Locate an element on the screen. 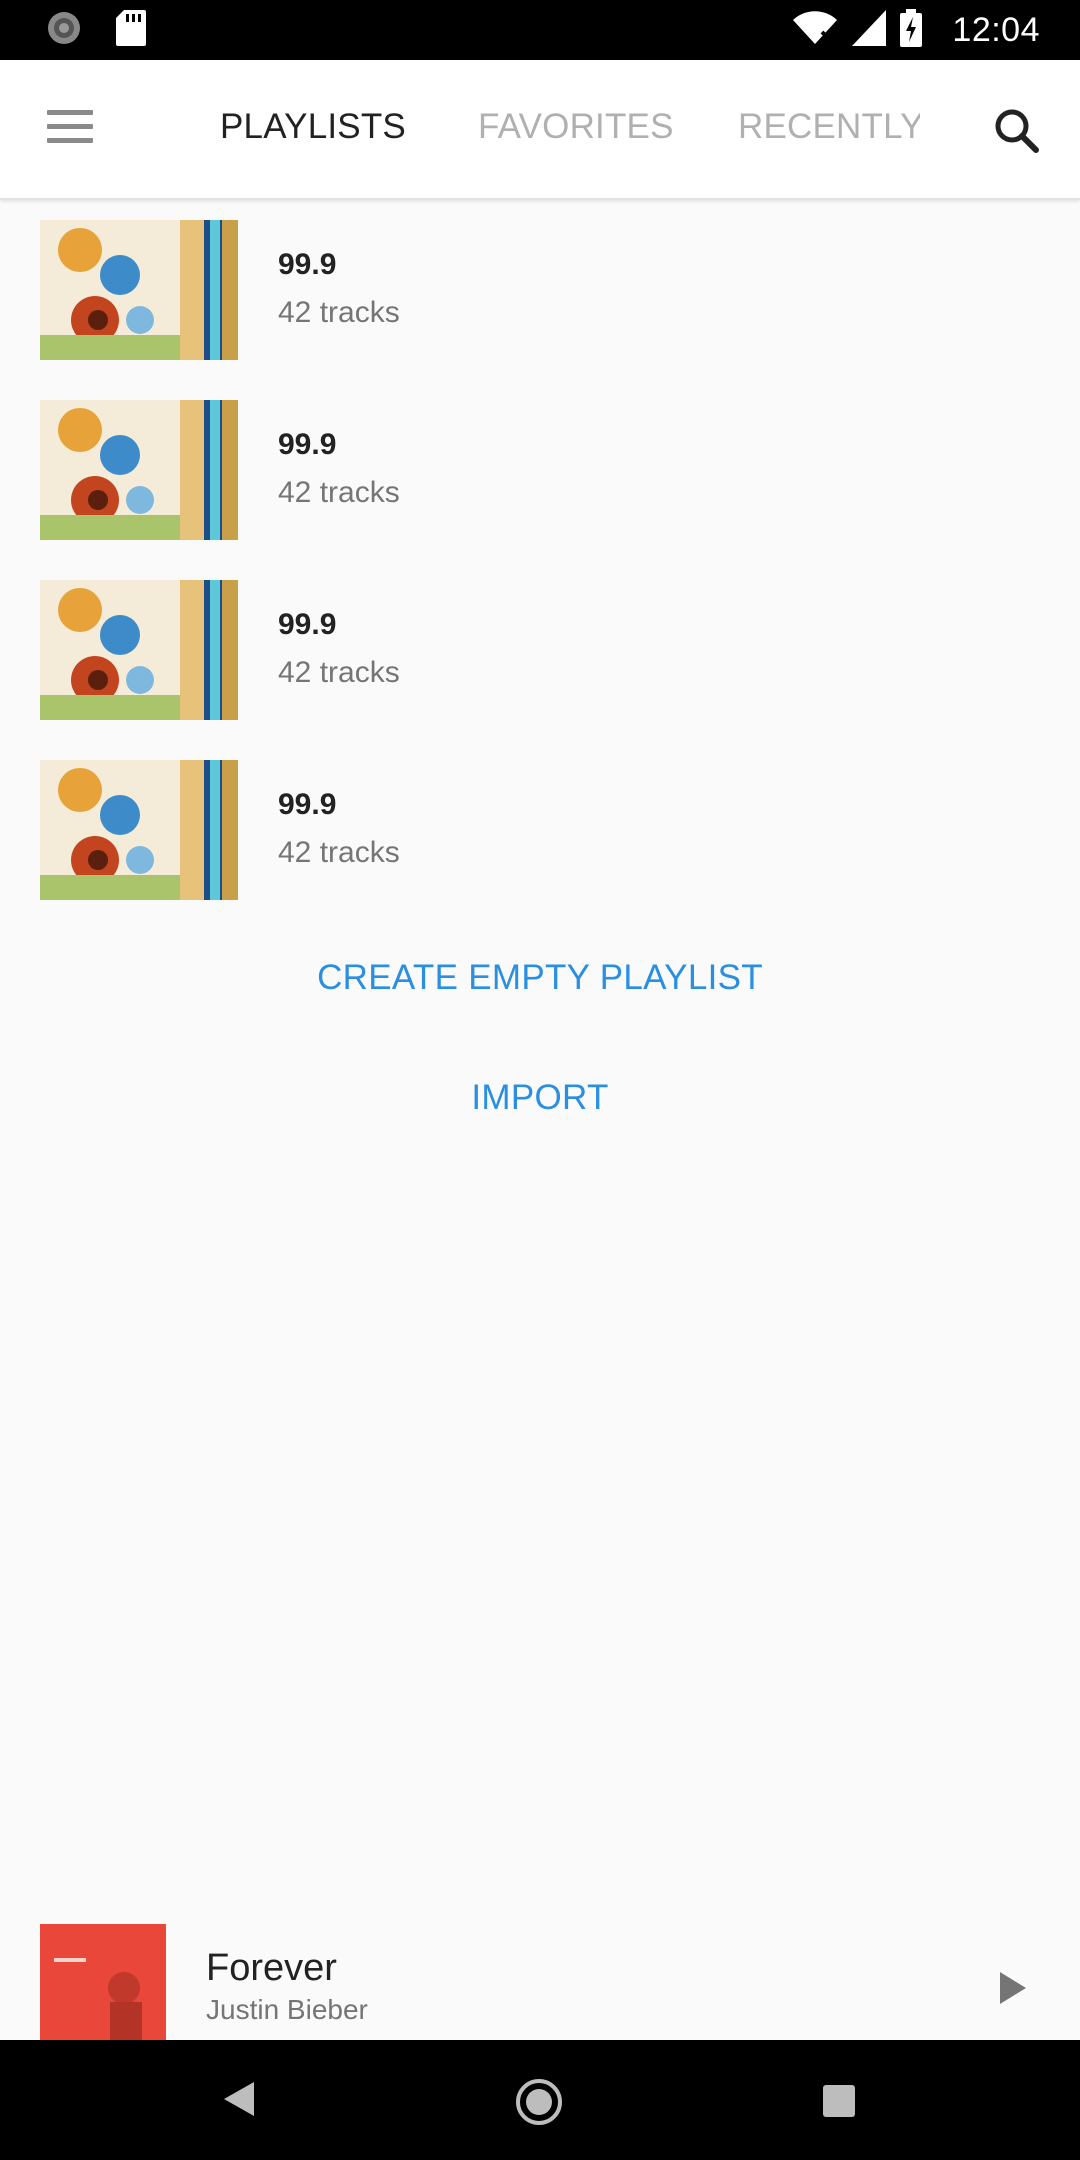 The height and width of the screenshot is (2160, 1080). nav-home-button is located at coordinates (539, 2104).